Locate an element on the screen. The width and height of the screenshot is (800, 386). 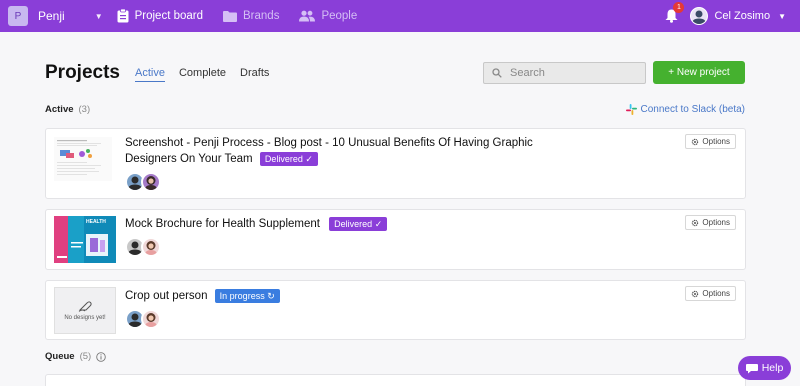
clipboard-icon is located at coordinates (123, 16).